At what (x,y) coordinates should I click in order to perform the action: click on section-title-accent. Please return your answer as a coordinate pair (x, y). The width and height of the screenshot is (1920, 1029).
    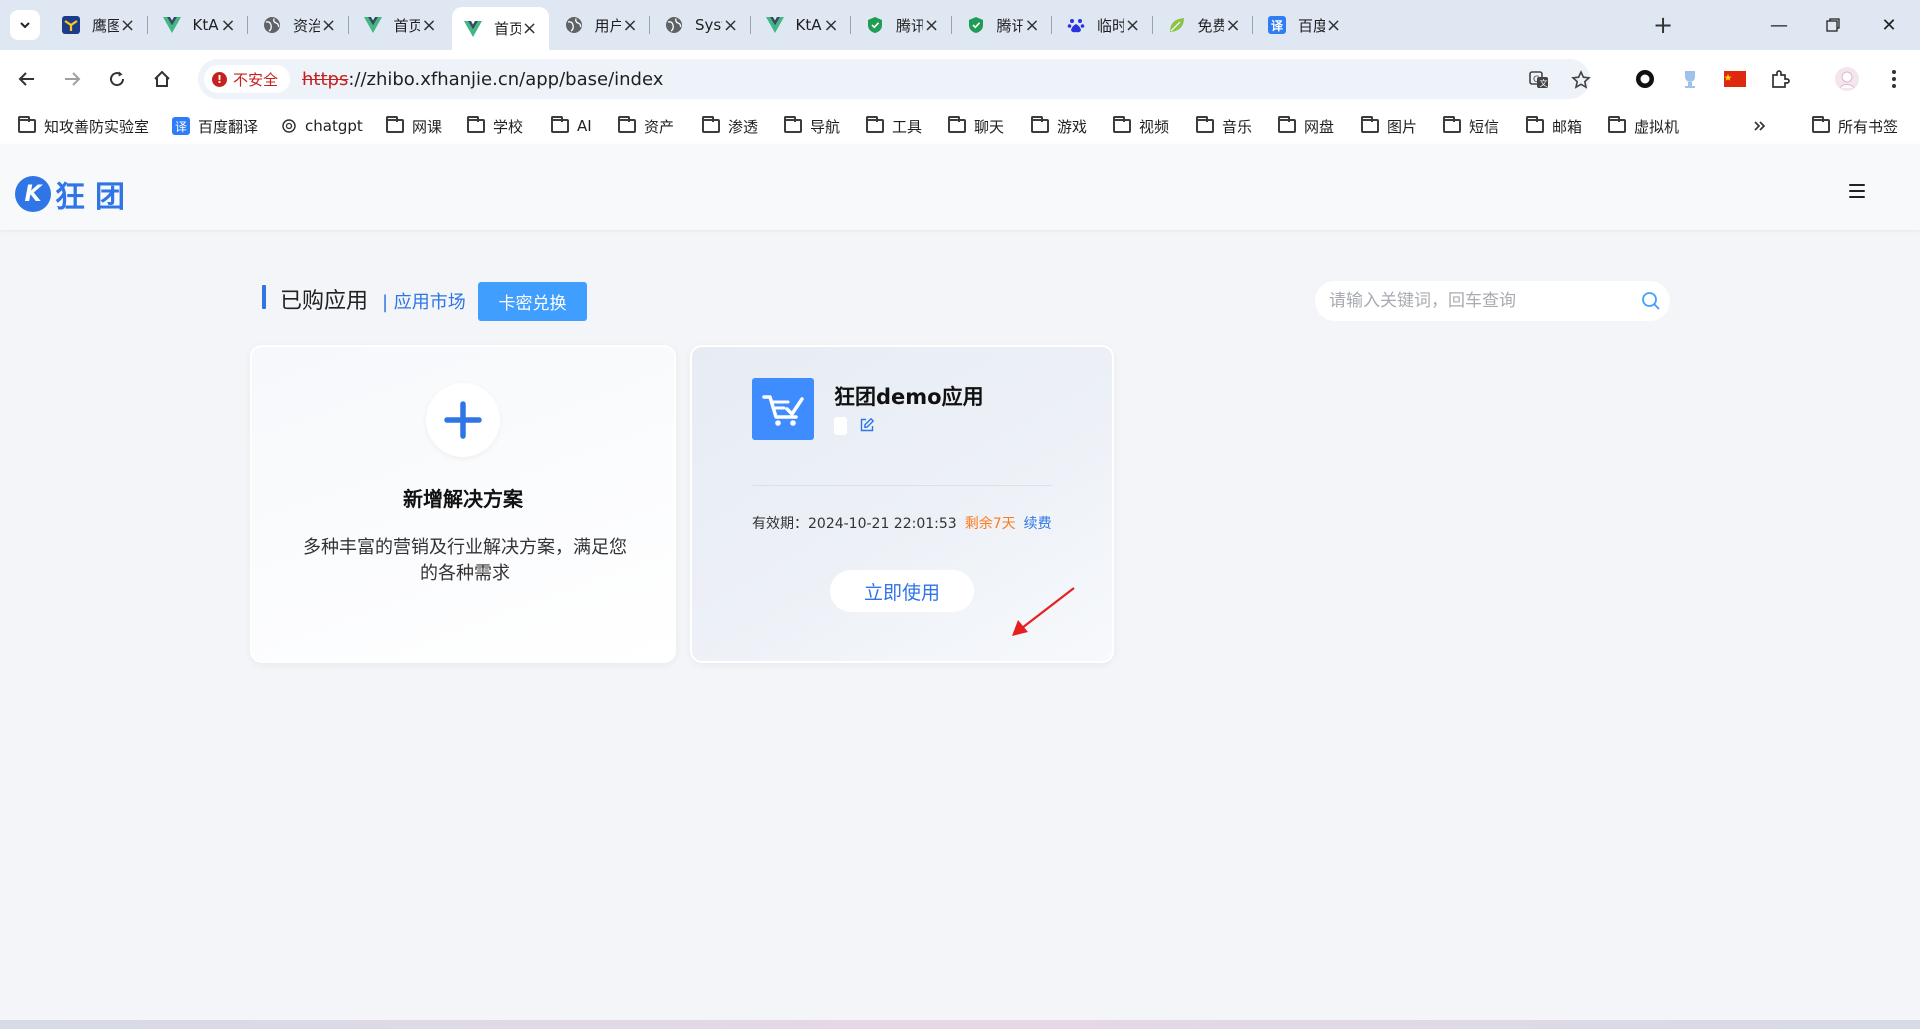
    Looking at the image, I should click on (264, 297).